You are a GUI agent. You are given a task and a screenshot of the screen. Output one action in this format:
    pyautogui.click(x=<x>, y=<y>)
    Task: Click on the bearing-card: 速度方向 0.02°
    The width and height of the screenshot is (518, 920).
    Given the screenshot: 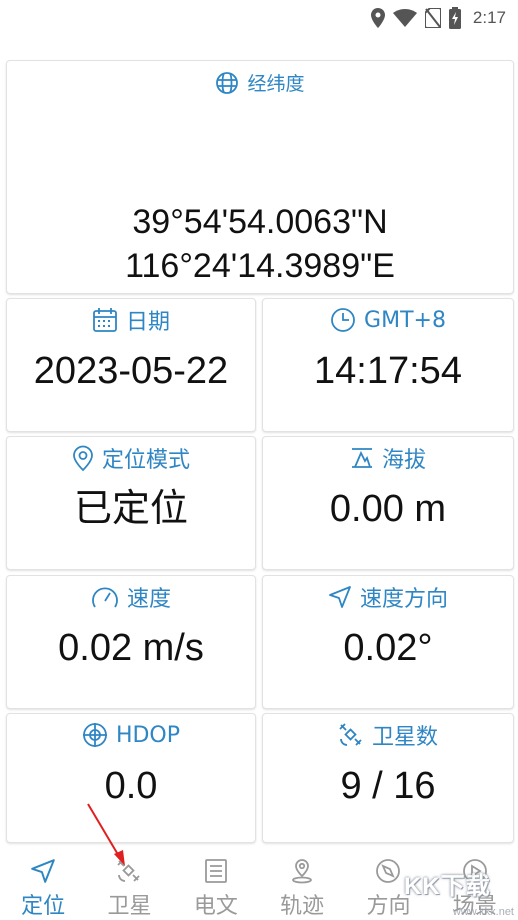 What is the action you would take?
    pyautogui.click(x=388, y=642)
    